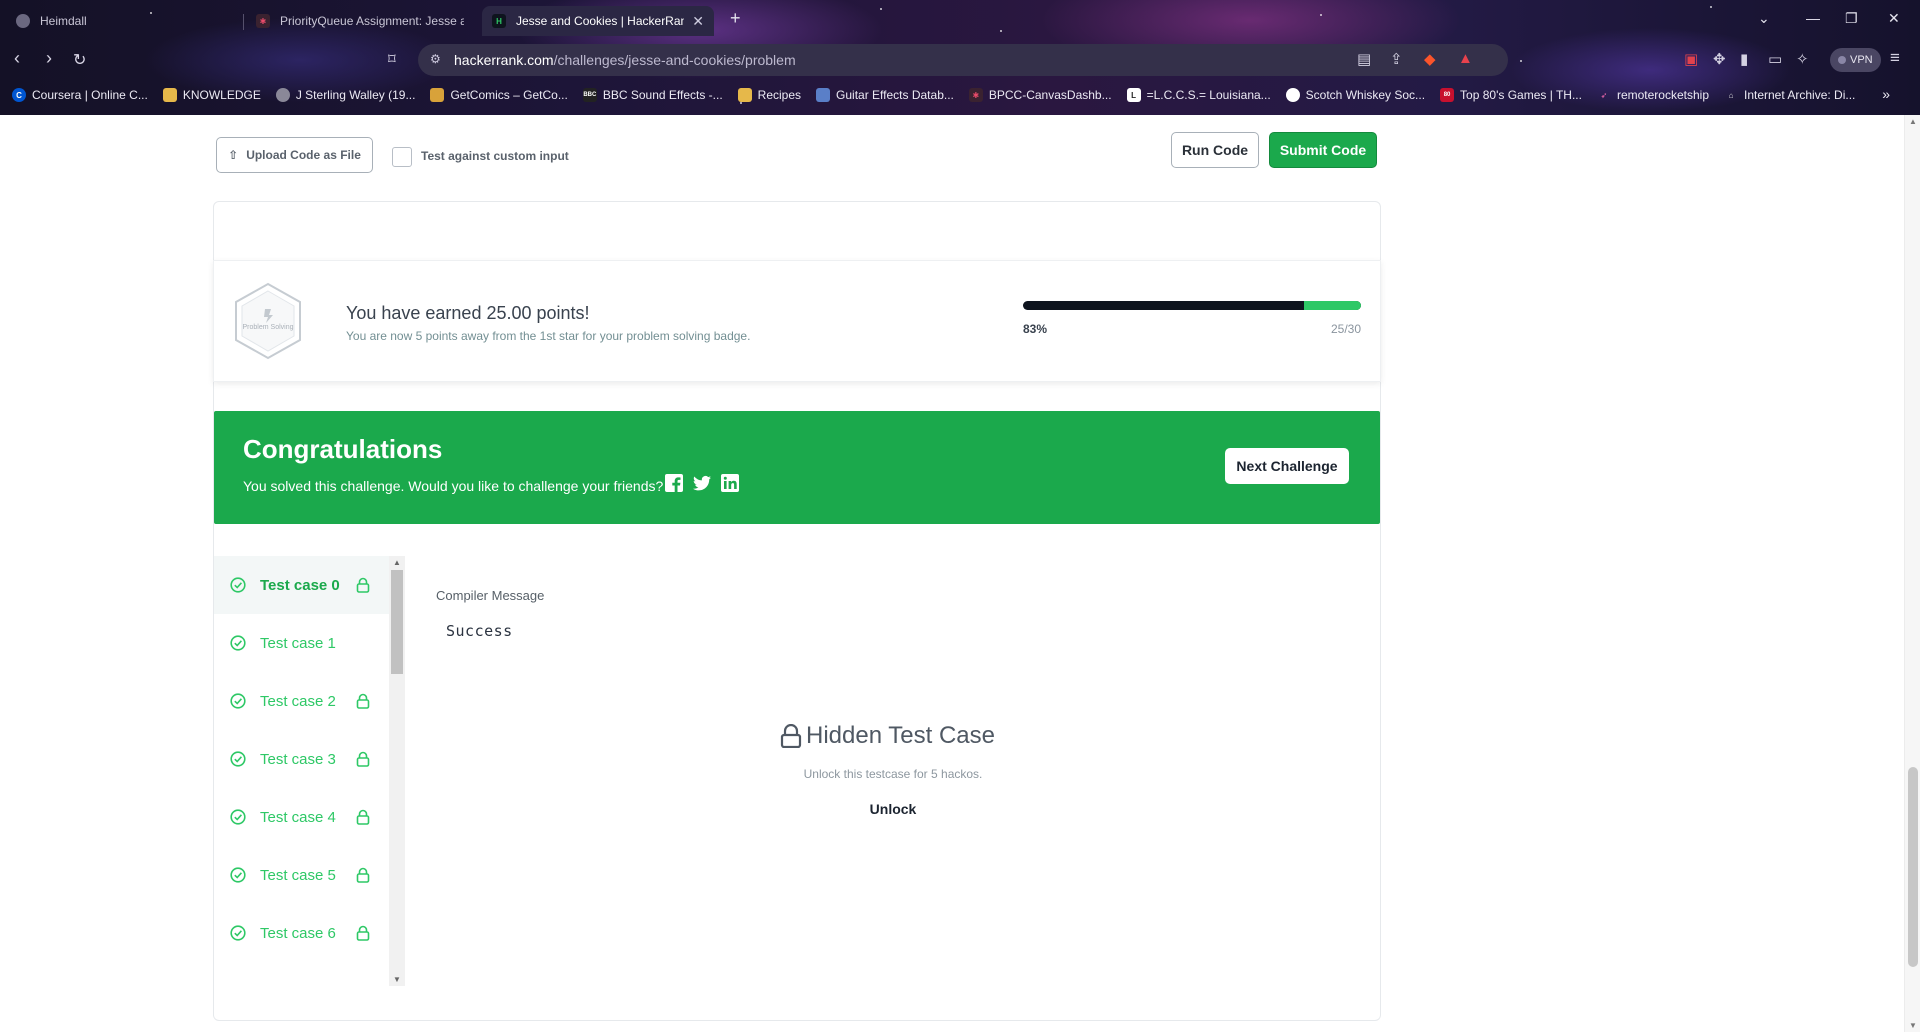 This screenshot has height=1032, width=1920. I want to click on test-case-item: Test case 2, so click(301, 701).